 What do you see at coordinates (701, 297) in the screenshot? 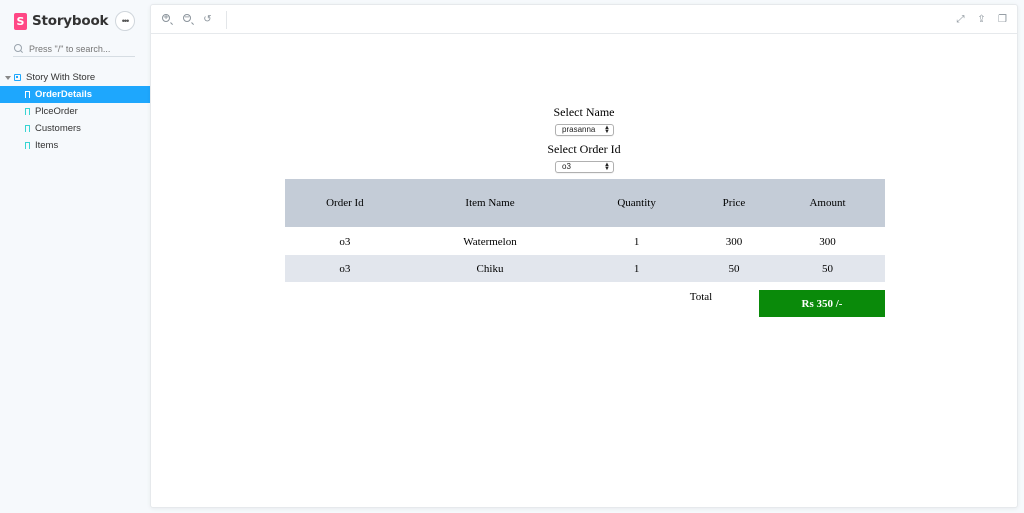
I see `total-label: Total` at bounding box center [701, 297].